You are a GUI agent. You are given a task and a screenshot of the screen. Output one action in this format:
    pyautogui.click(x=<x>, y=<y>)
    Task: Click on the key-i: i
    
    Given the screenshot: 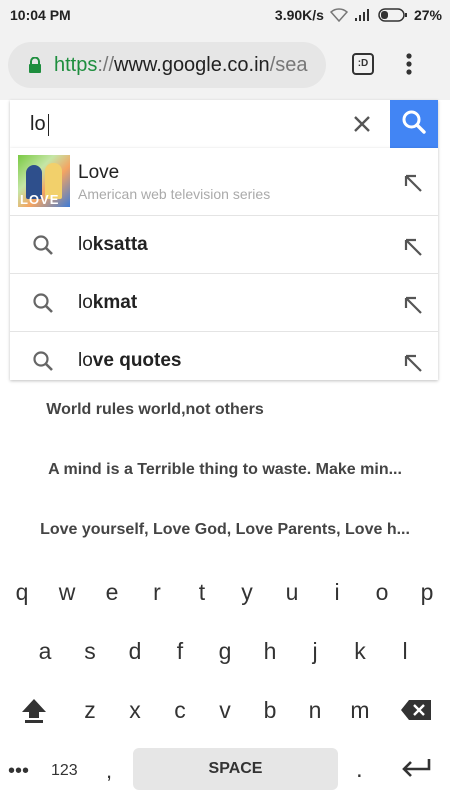 What is the action you would take?
    pyautogui.click(x=337, y=592)
    